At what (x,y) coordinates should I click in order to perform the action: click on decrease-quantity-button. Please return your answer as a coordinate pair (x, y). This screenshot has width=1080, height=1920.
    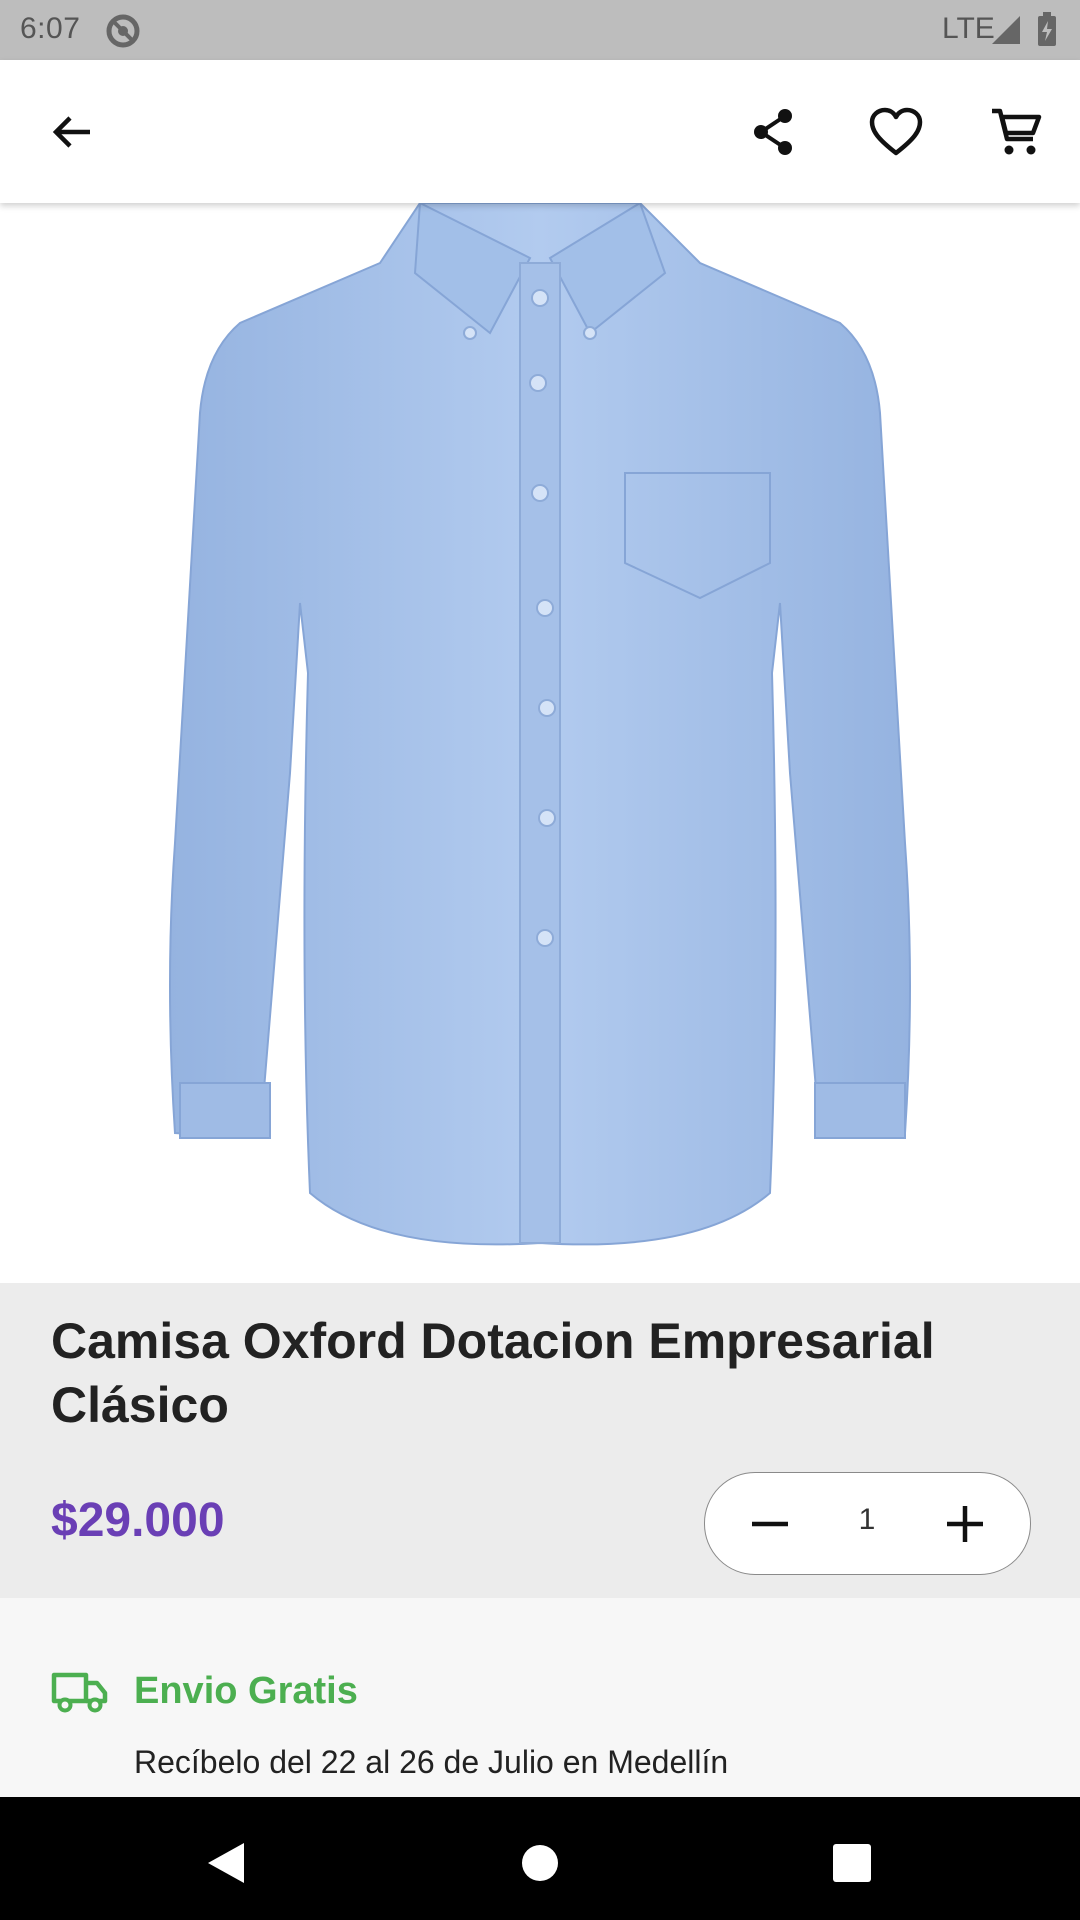
    Looking at the image, I should click on (770, 1523).